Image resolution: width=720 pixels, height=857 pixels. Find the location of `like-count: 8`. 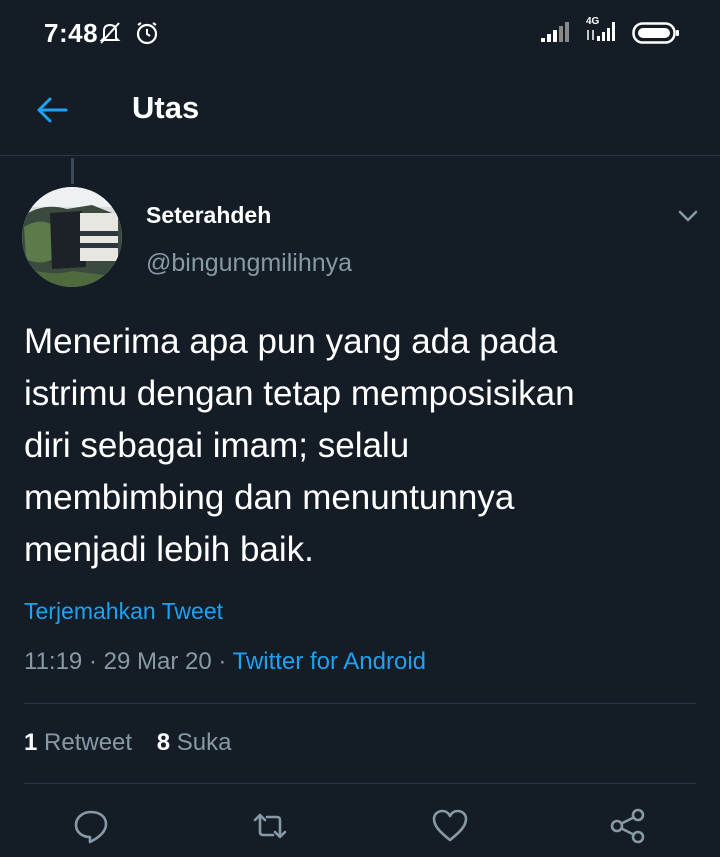

like-count: 8 is located at coordinates (163, 742).